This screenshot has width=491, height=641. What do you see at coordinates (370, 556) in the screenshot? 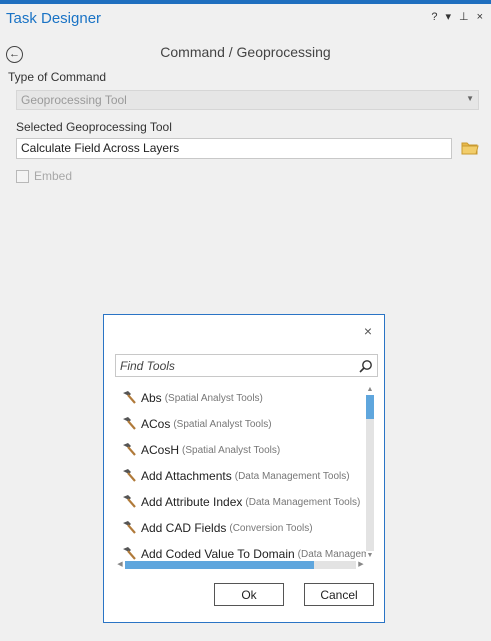
I see `scroll-down-arrow-icon: ▼` at bounding box center [370, 556].